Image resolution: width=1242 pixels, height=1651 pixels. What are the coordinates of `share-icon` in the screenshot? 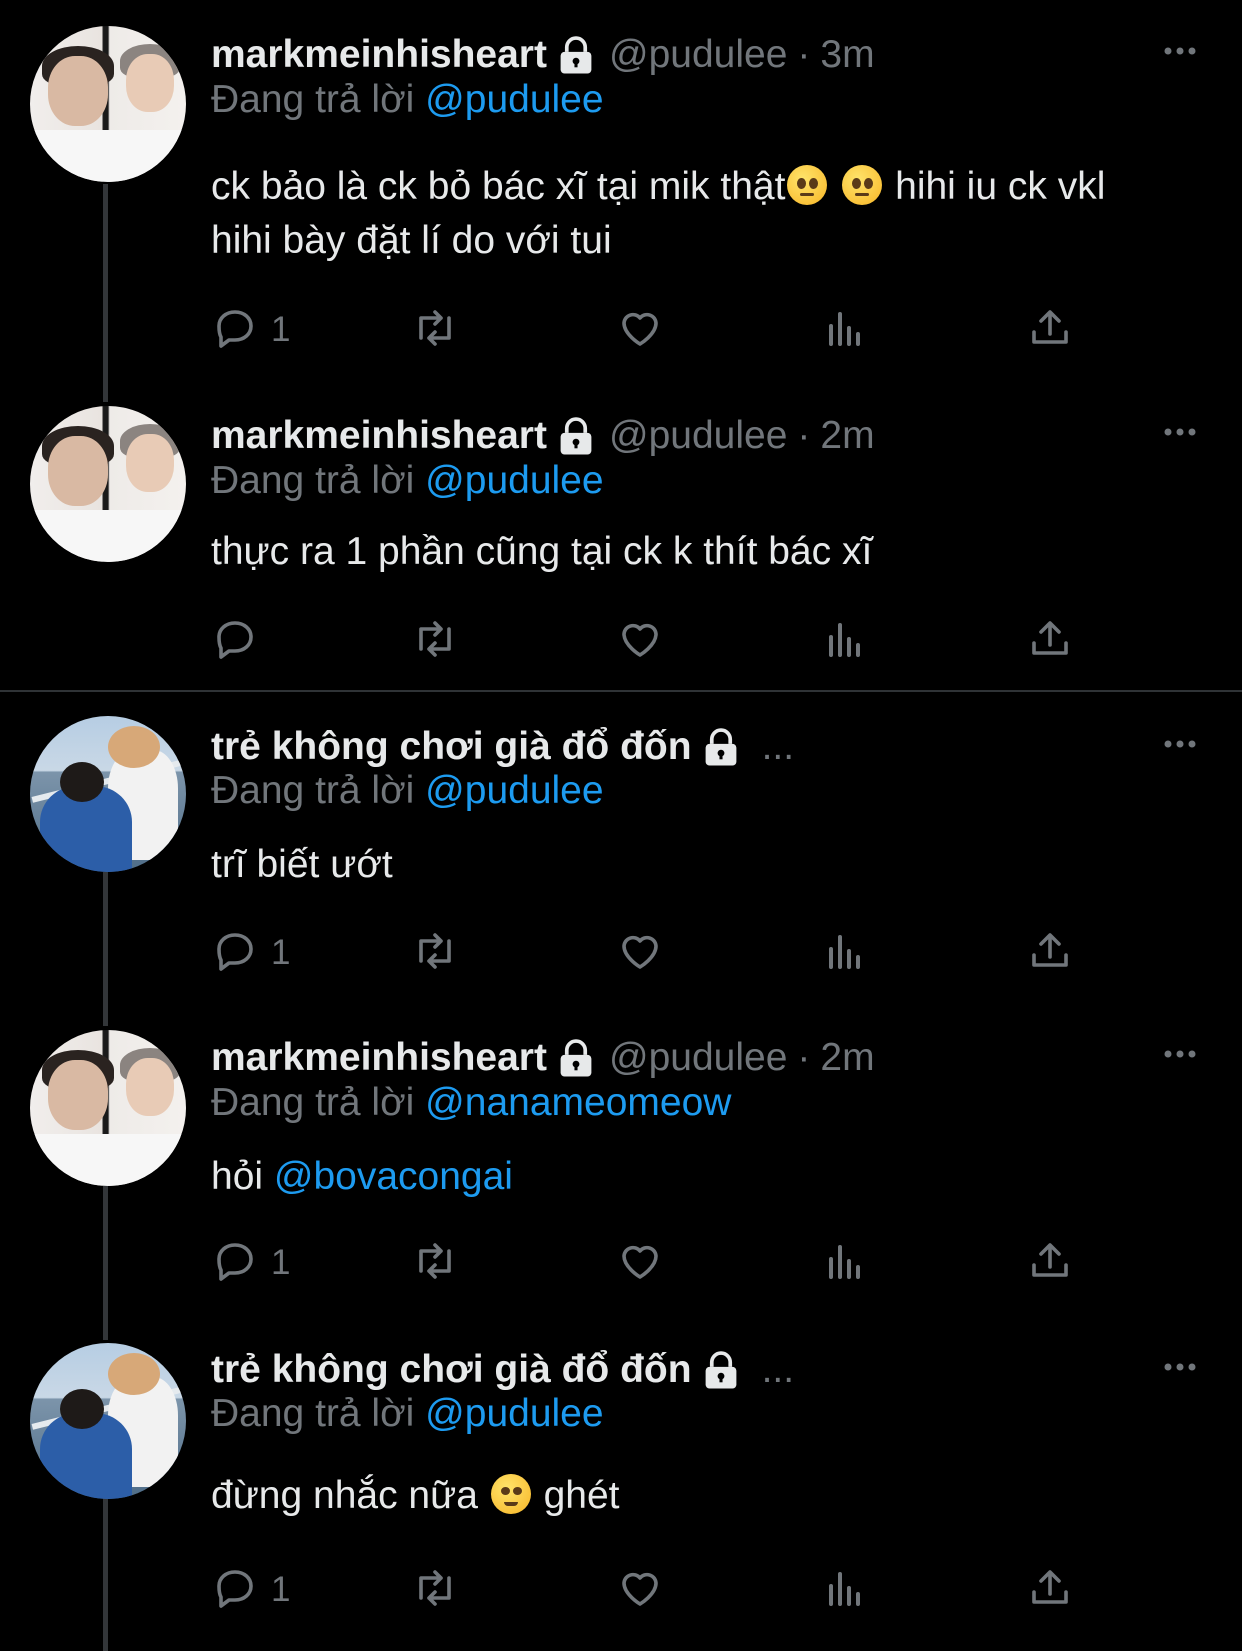 It's located at (1050, 953).